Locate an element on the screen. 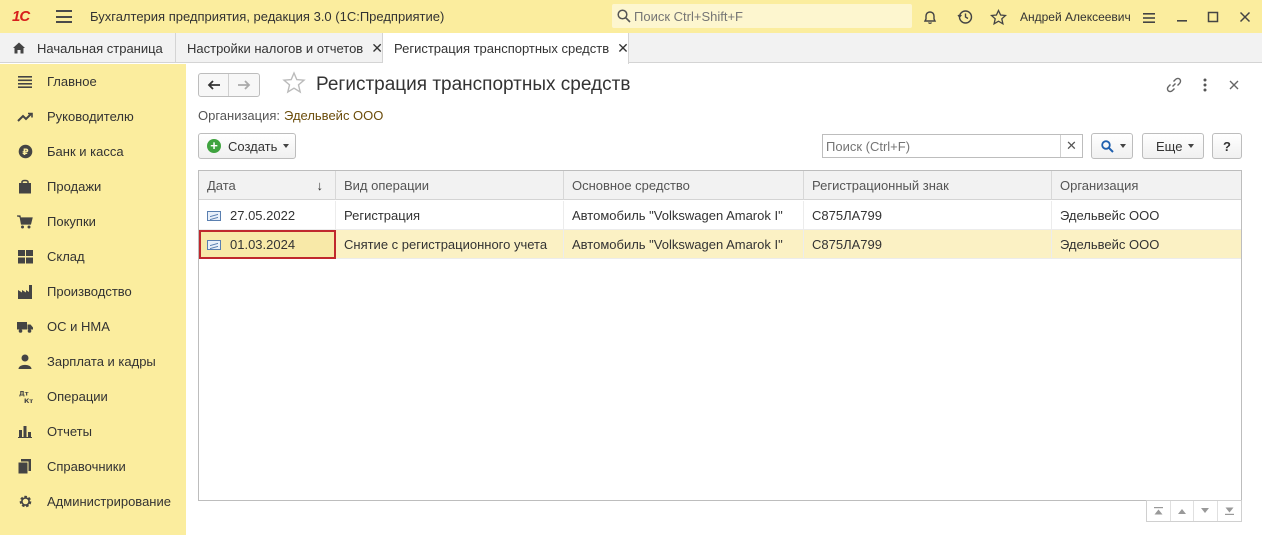 This screenshot has width=1262, height=535. sidebar-item-directories: Справочники is located at coordinates (93, 466).